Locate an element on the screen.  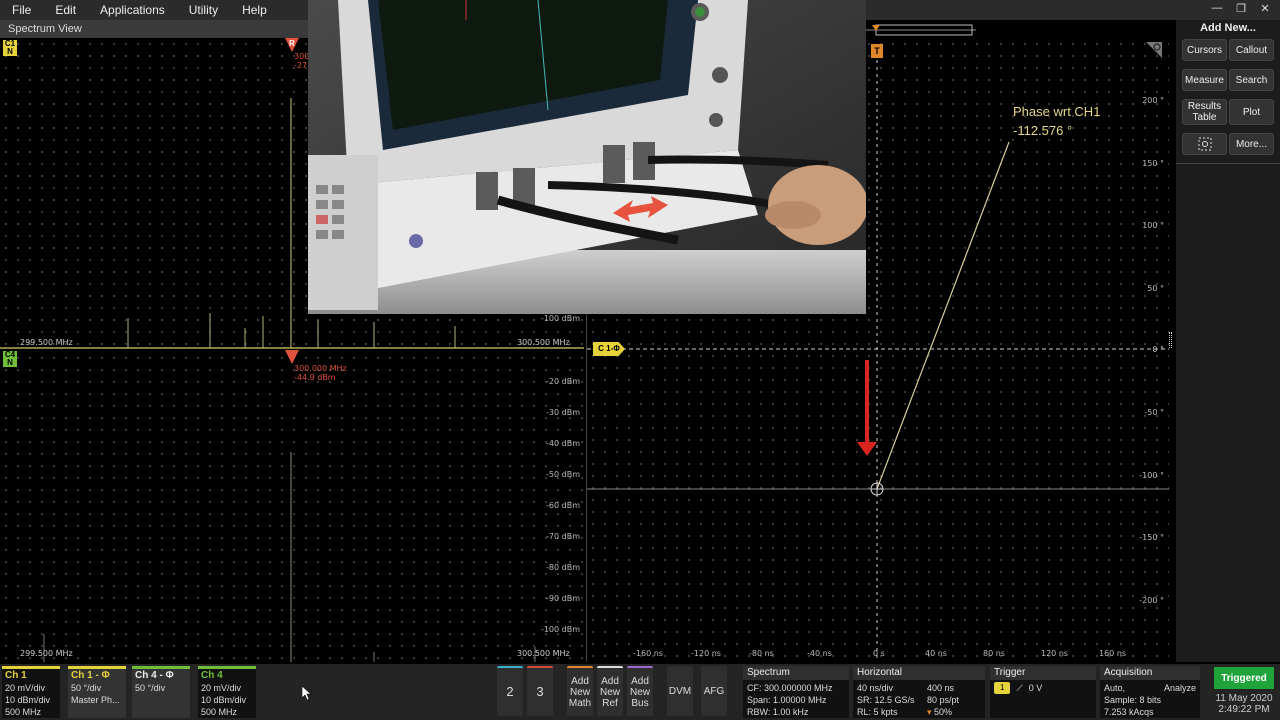
window-controls: — ❐ ✕ is located at coordinates (1241, 8).